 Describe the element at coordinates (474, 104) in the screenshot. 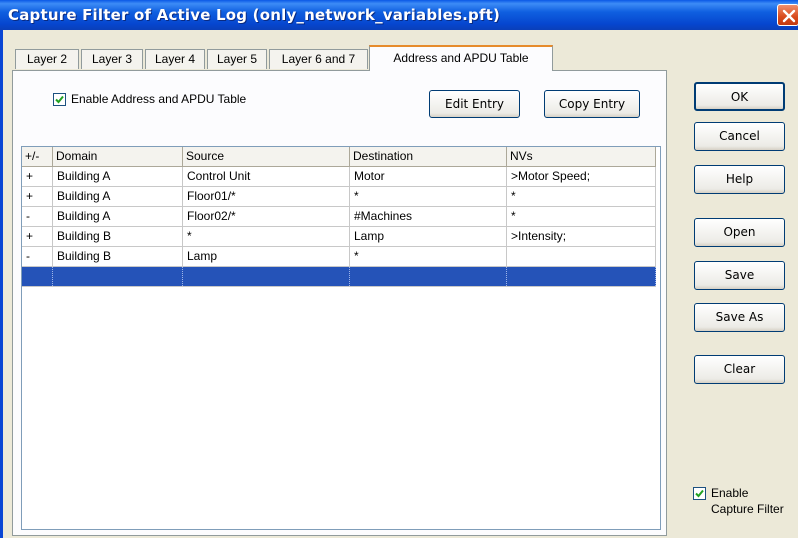

I see `edit-entry-button: Edit Entry` at that location.